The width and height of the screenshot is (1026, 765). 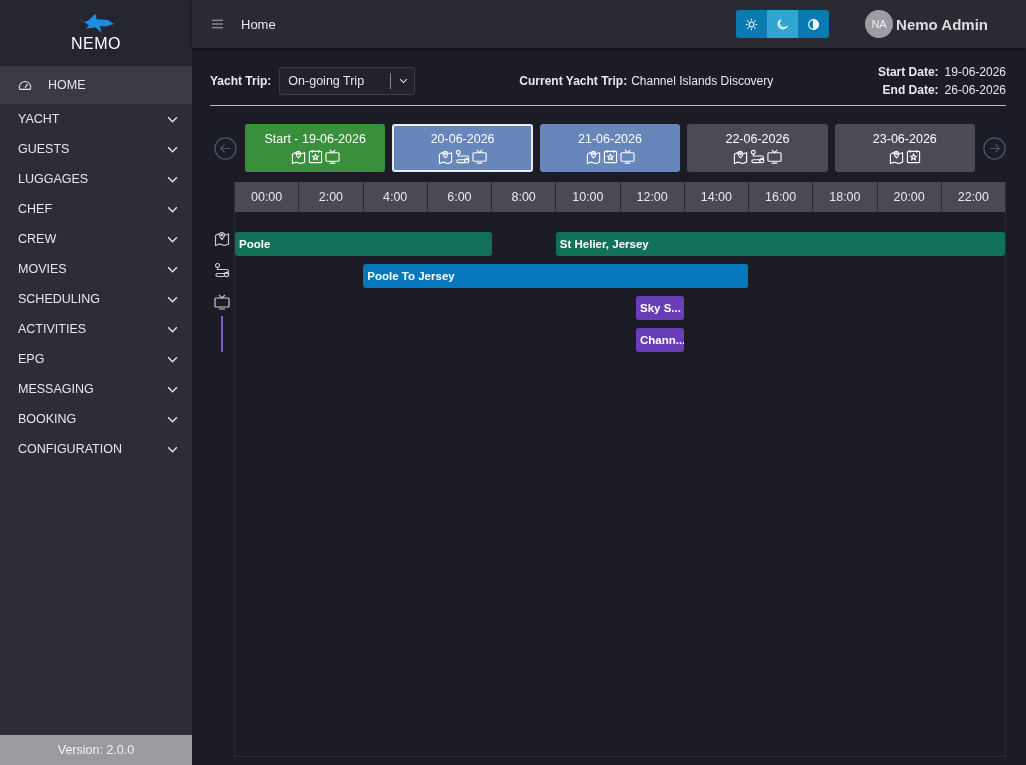 What do you see at coordinates (347, 80) in the screenshot?
I see `trip-select: On-going Trip` at bounding box center [347, 80].